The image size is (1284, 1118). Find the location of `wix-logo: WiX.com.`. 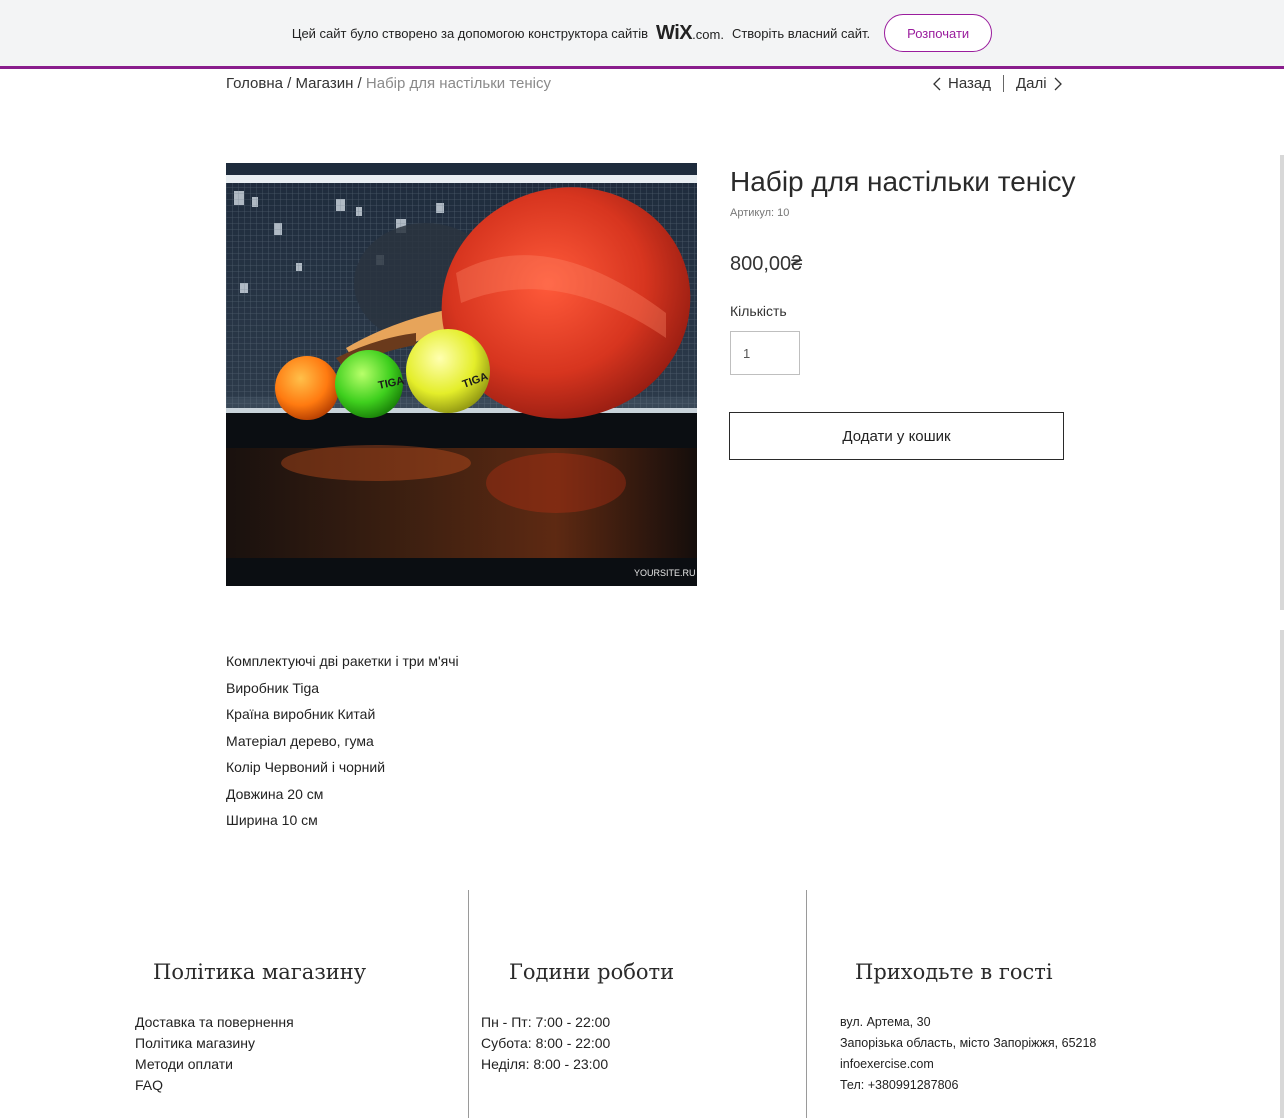

wix-logo: WiX.com. is located at coordinates (690, 33).